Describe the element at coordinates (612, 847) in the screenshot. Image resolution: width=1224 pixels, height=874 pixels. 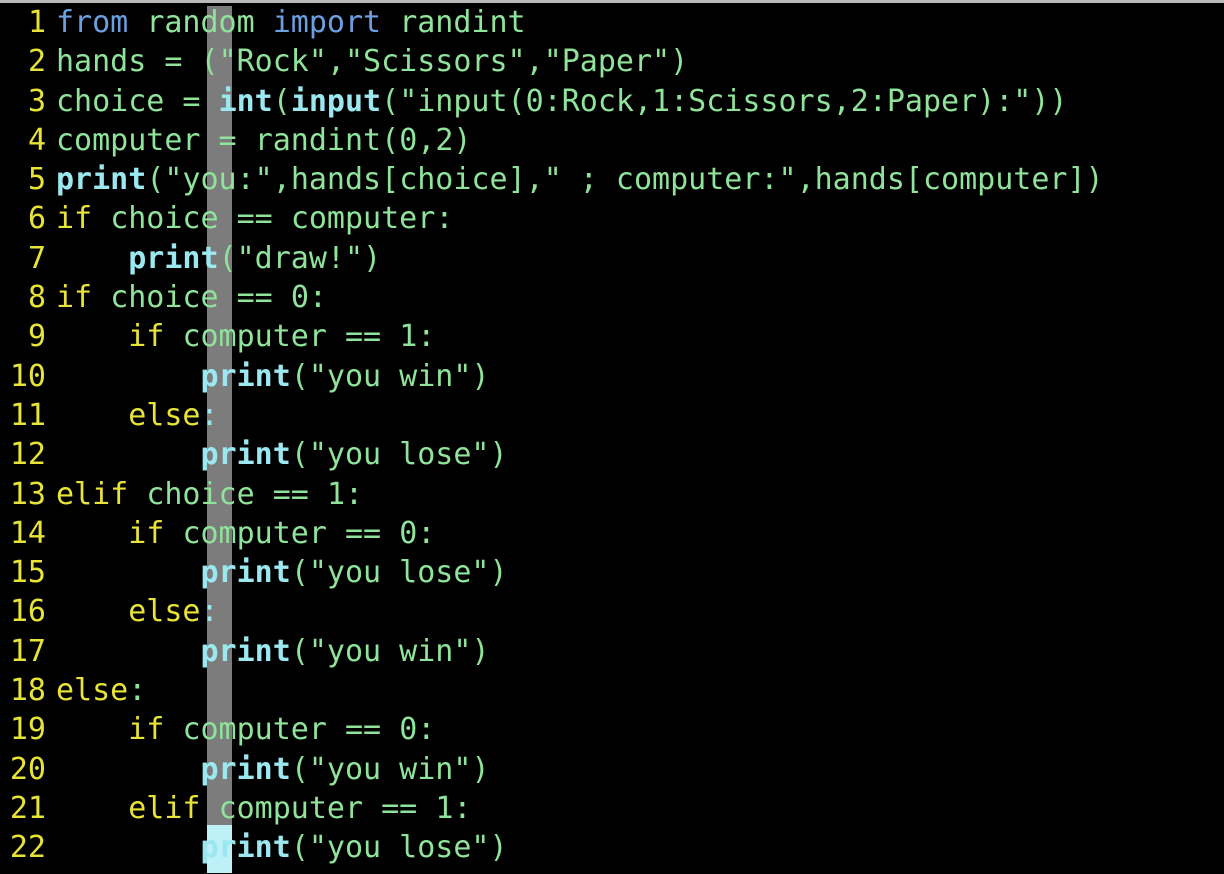
I see `code-line: 22 print("you lose")` at that location.